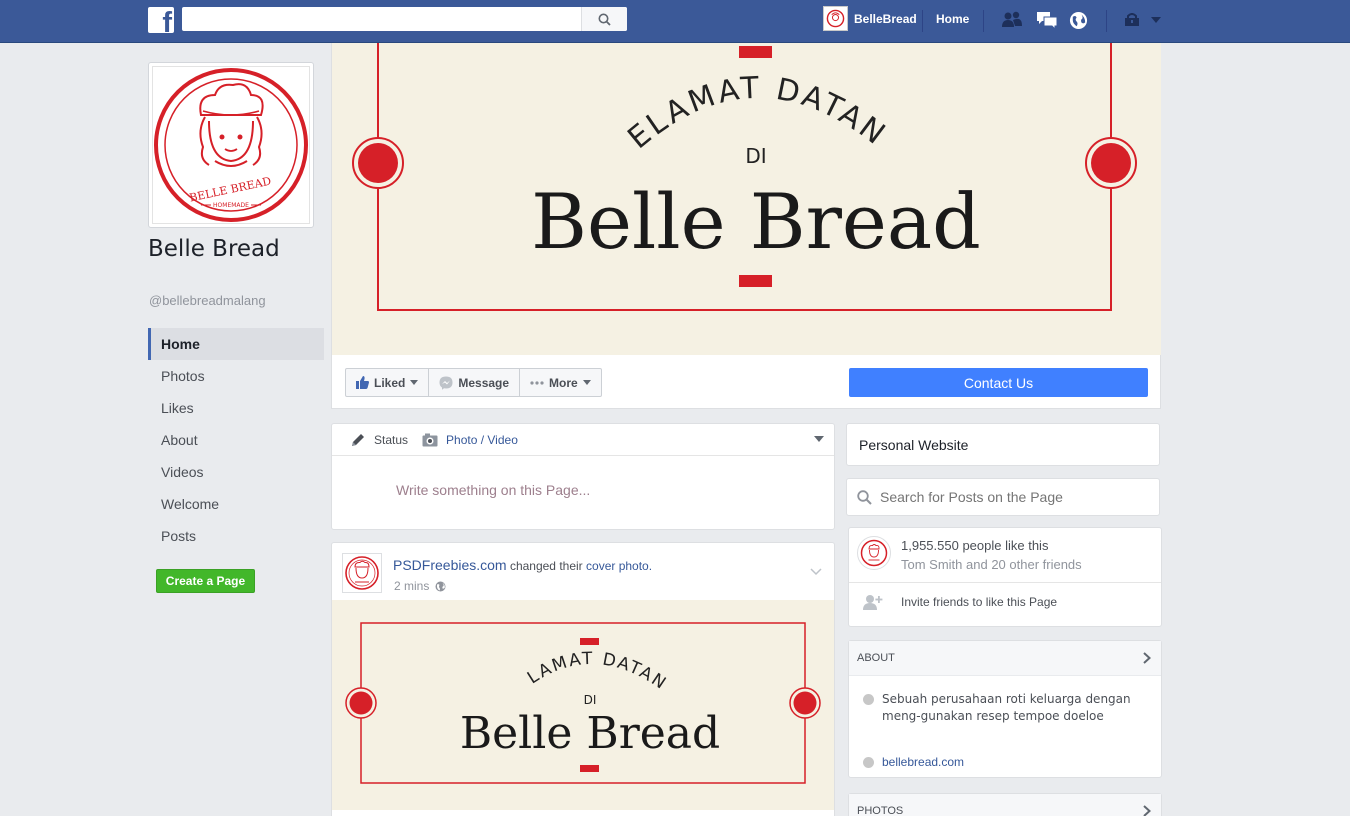 This screenshot has height=816, width=1350. I want to click on page-profile-picture: BELLE BREAD HOMEMADE, so click(231, 145).